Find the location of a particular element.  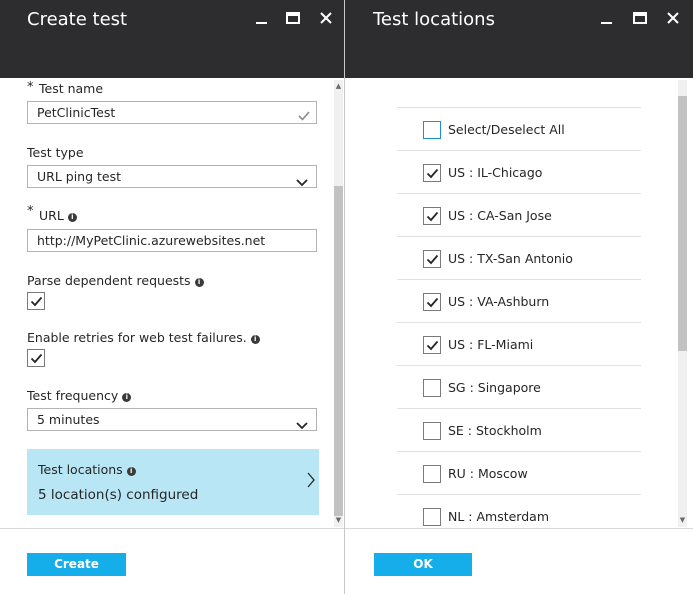

test-frequency-select: 5 minutes is located at coordinates (172, 419).